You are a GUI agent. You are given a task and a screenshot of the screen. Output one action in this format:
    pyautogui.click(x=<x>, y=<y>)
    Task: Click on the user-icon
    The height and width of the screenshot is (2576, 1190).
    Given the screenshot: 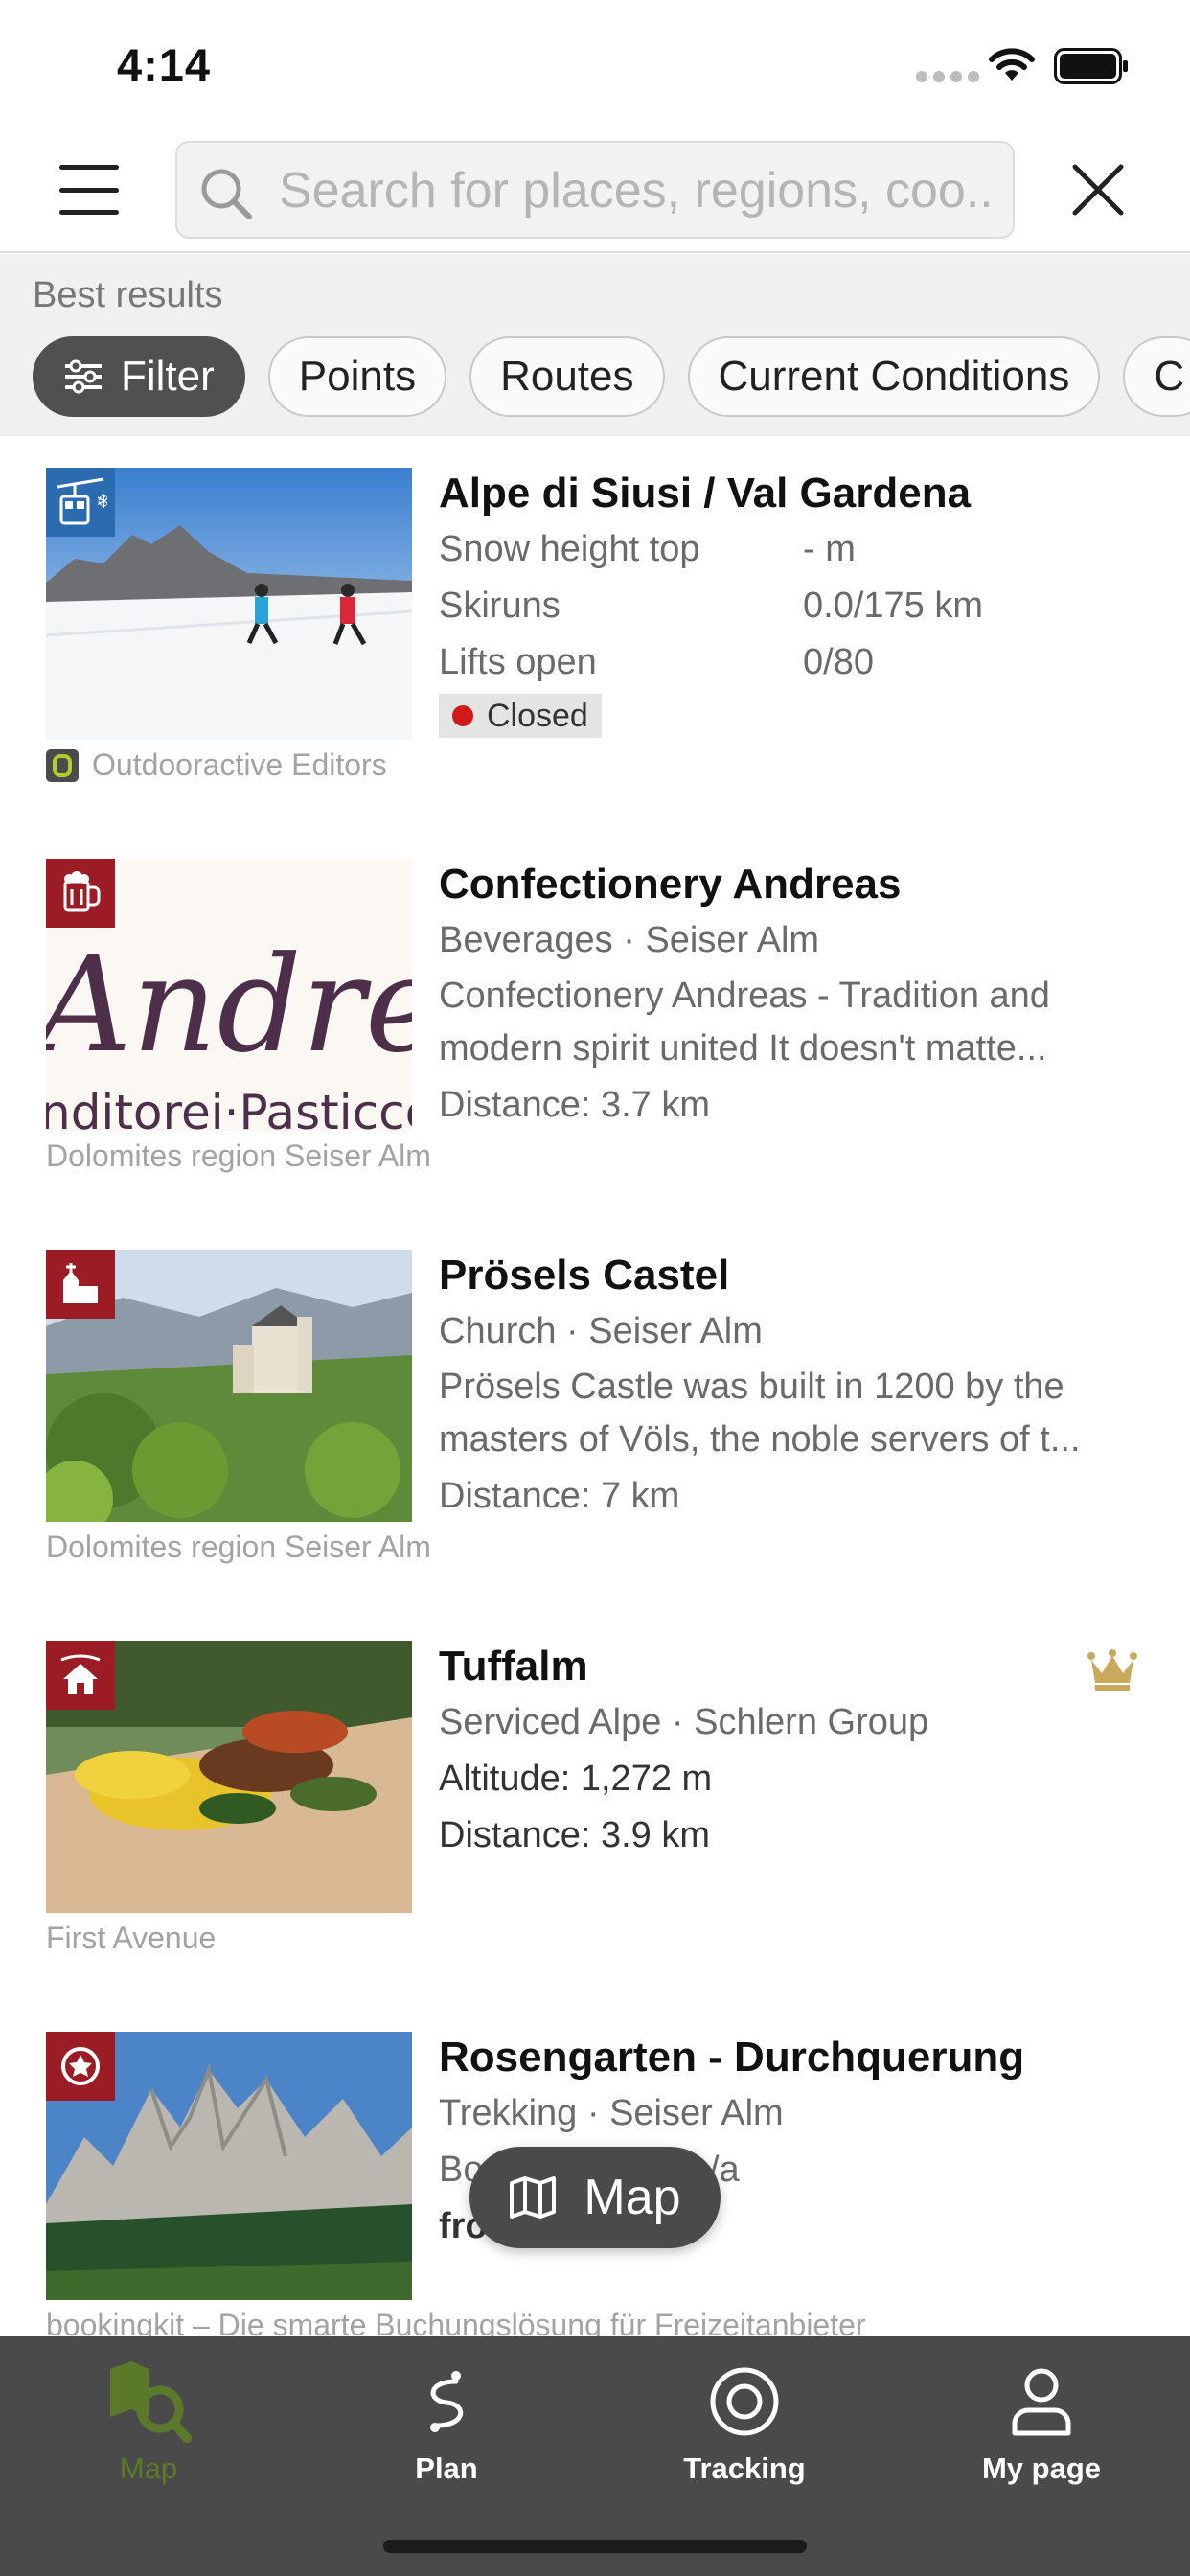 What is the action you would take?
    pyautogui.click(x=1041, y=2402)
    